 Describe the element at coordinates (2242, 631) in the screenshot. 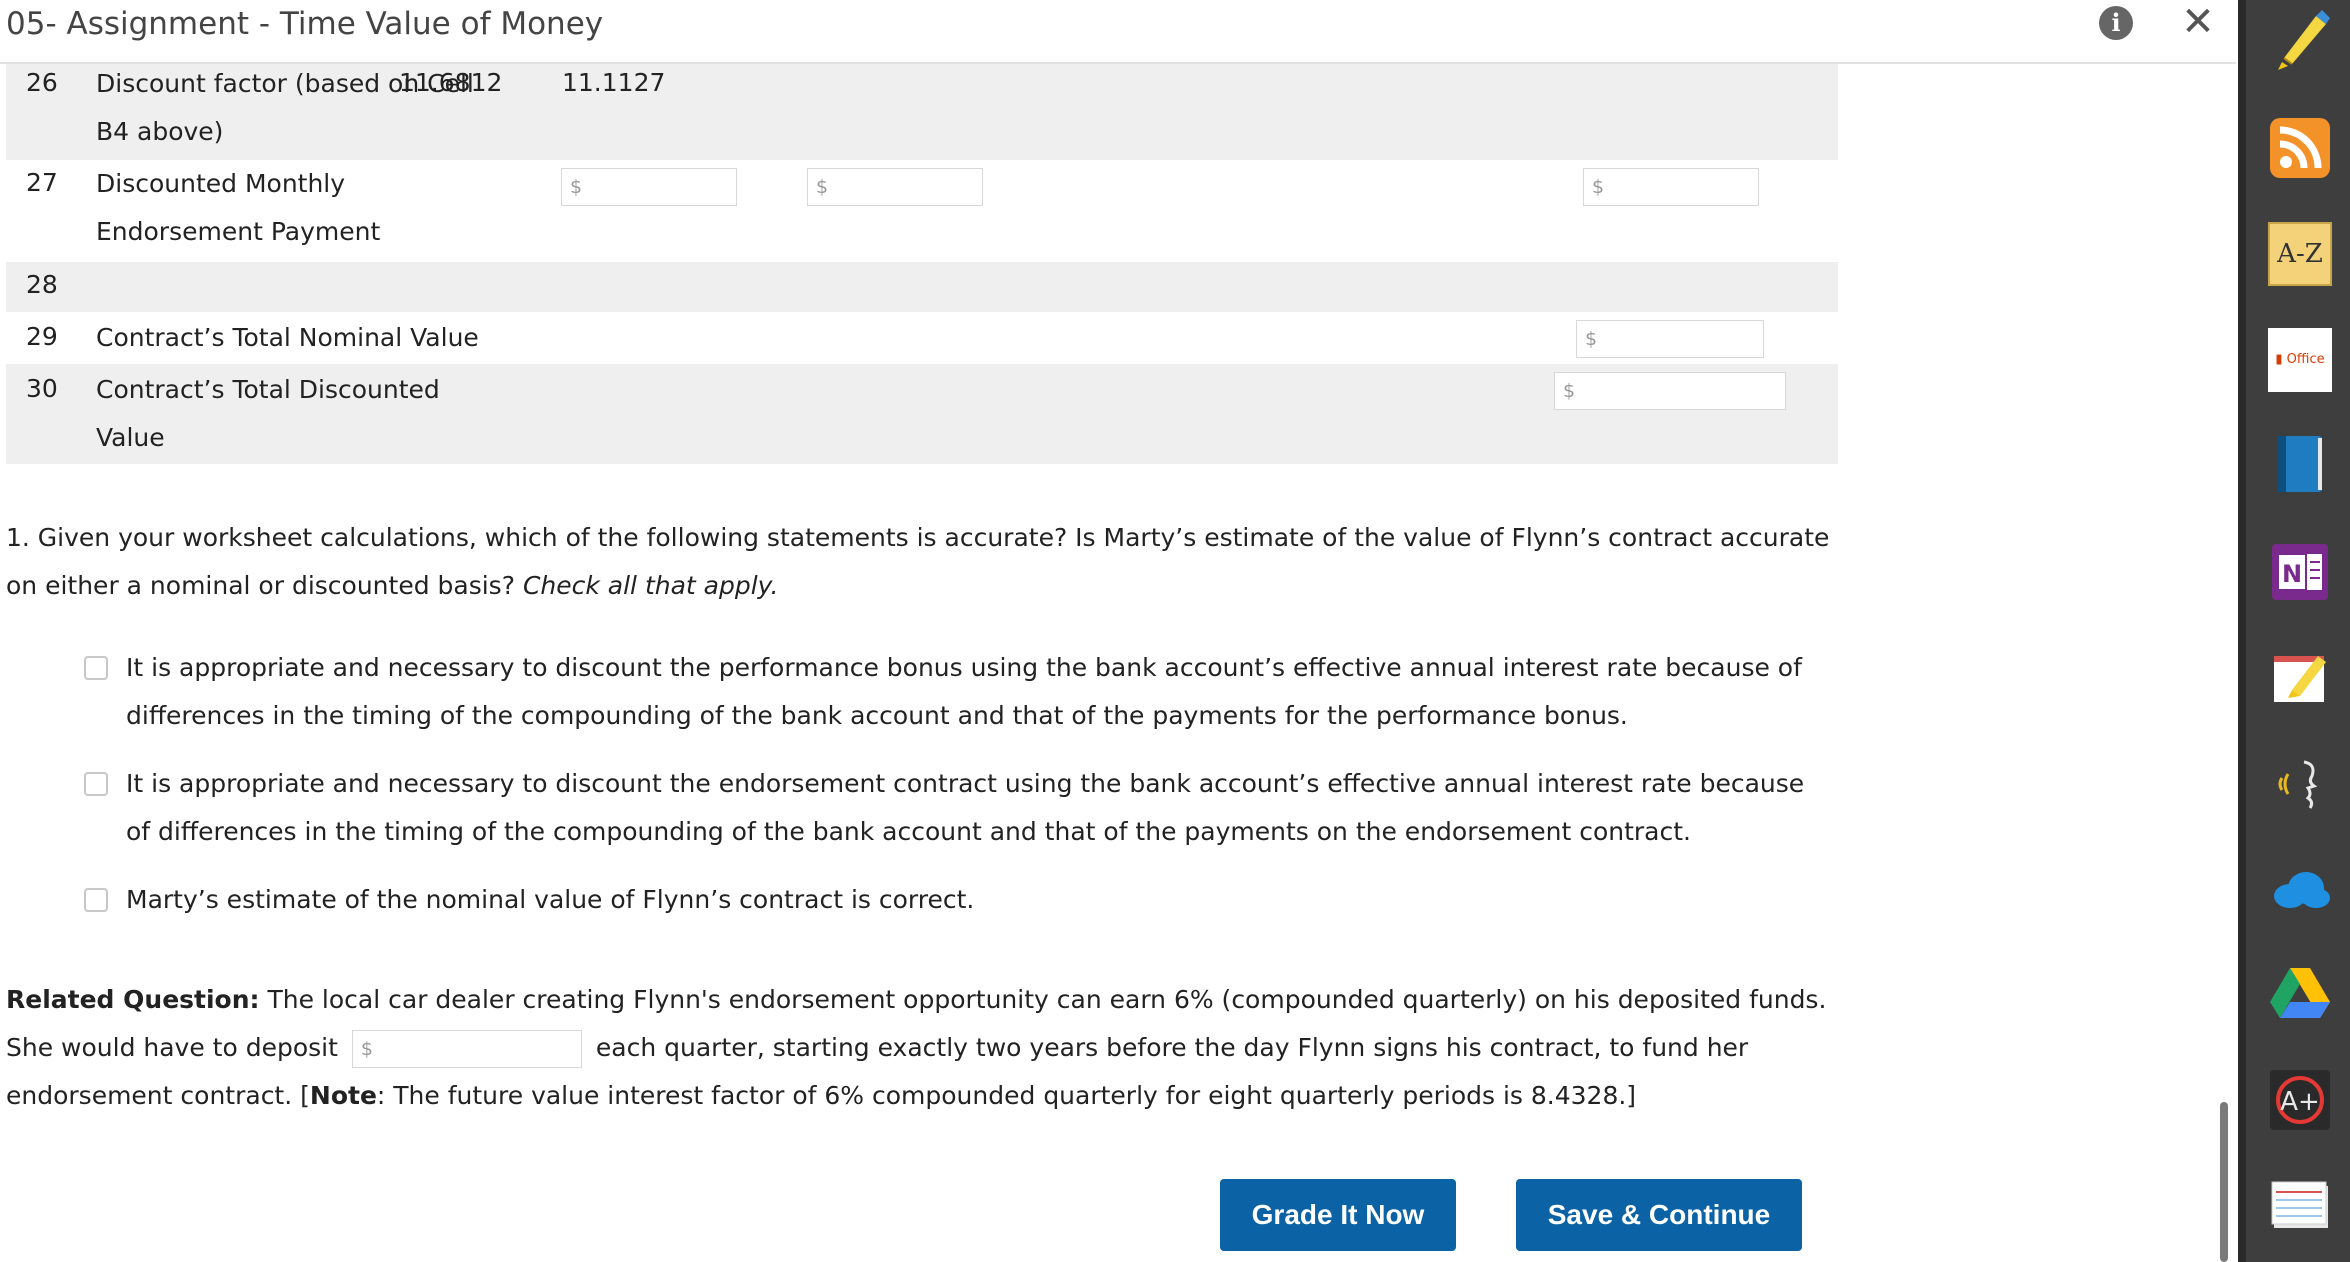

I see `toolbar-edge` at that location.